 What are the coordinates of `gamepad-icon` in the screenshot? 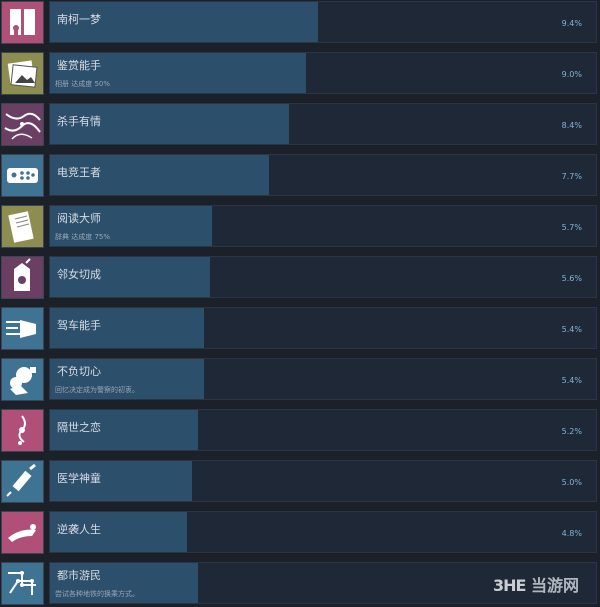 It's located at (22, 175).